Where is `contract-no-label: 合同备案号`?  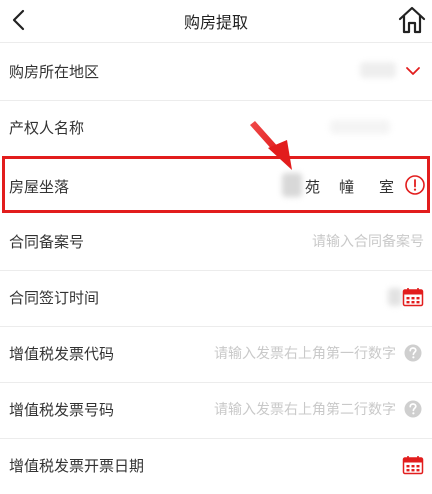 contract-no-label: 合同备案号 is located at coordinates (47, 242).